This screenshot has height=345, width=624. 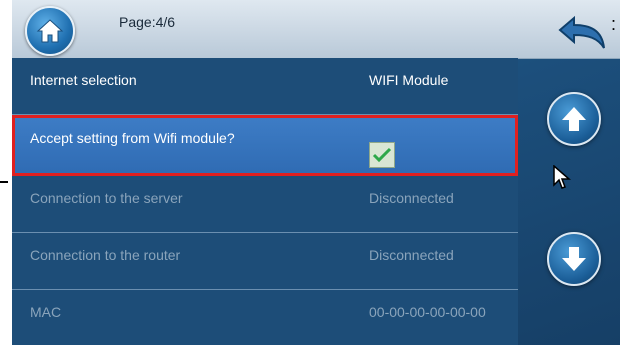 What do you see at coordinates (427, 312) in the screenshot?
I see `row-value: 00-00-00-00-00-00` at bounding box center [427, 312].